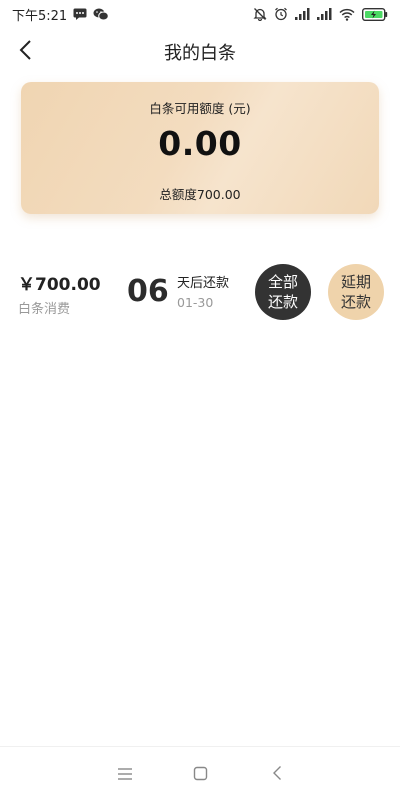  I want to click on chevron-left-icon, so click(25, 52).